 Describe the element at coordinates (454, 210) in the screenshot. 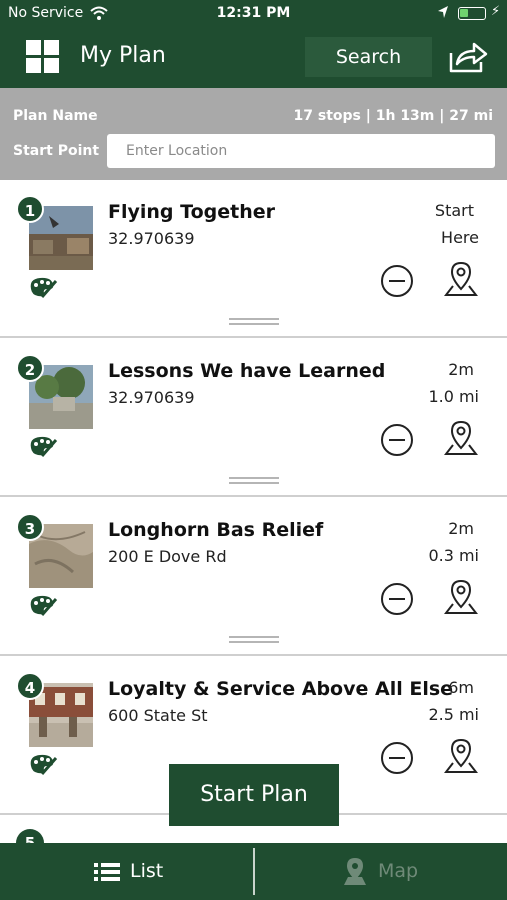

I see `stop-time: Start` at that location.